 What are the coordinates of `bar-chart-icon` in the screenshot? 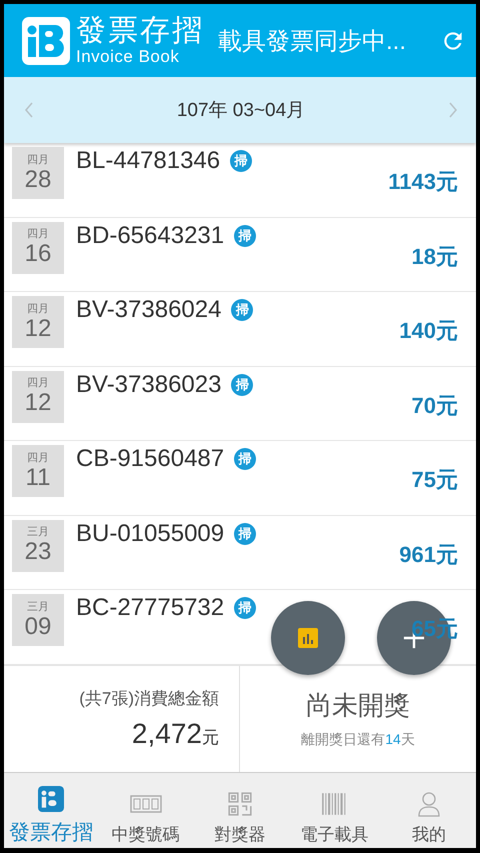 It's located at (308, 638).